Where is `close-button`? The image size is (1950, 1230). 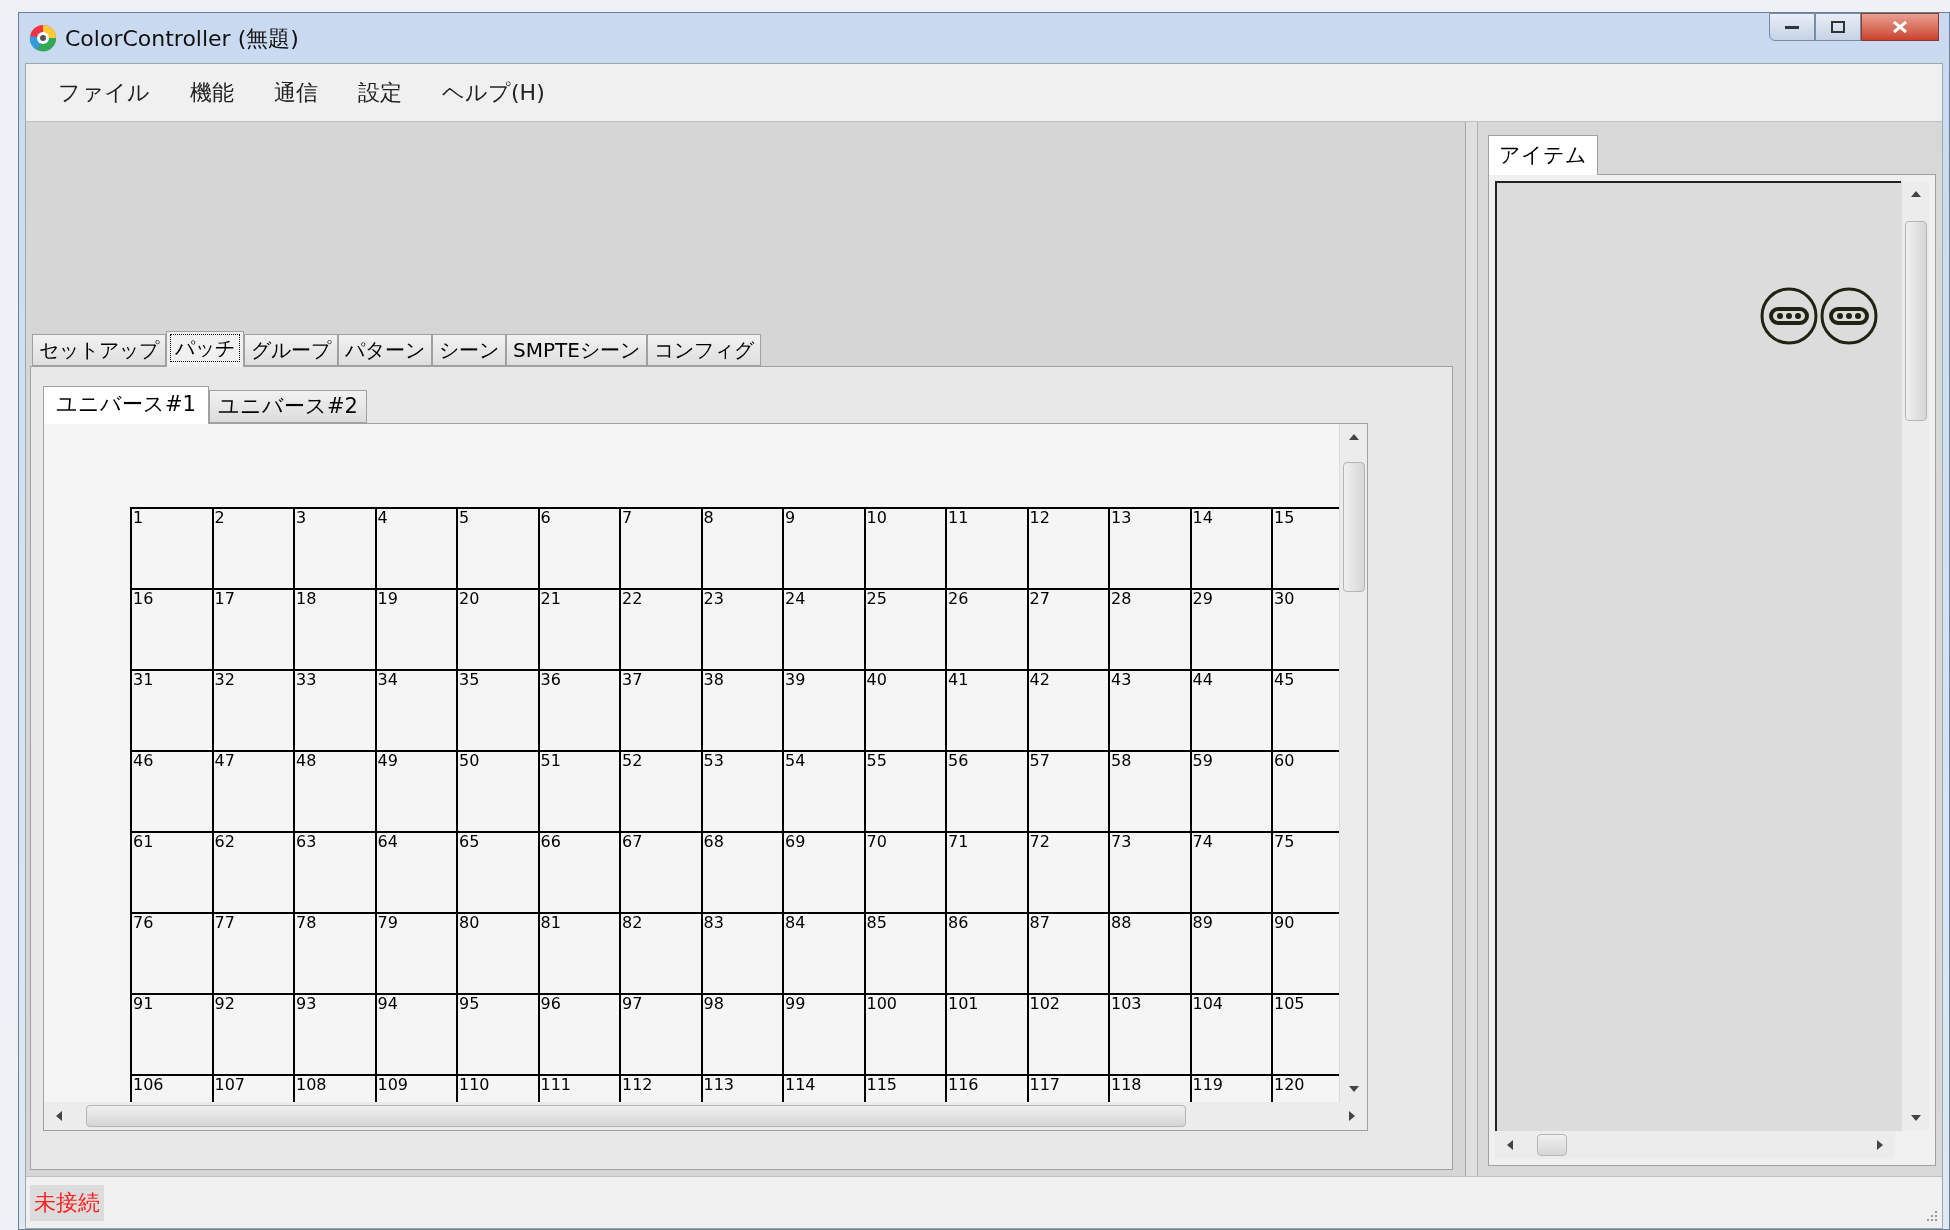
close-button is located at coordinates (1900, 27).